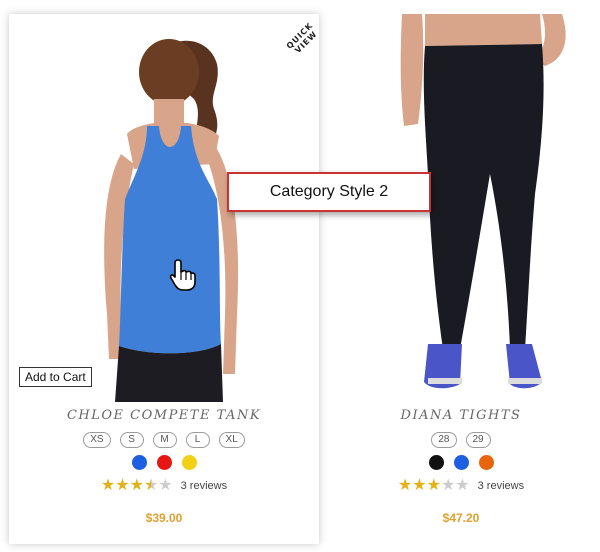 The height and width of the screenshot is (552, 600). Describe the element at coordinates (486, 462) in the screenshot. I see `color-swatch-orange` at that location.